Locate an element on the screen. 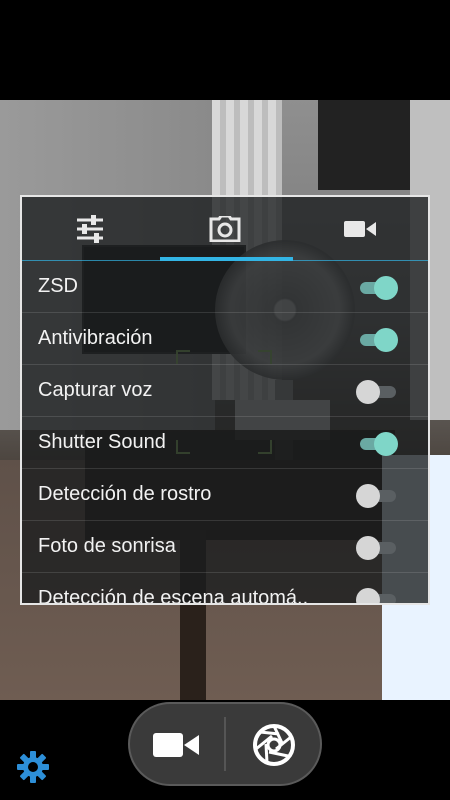 The width and height of the screenshot is (450, 800). setting-row-zsd: ZSD is located at coordinates (225, 287).